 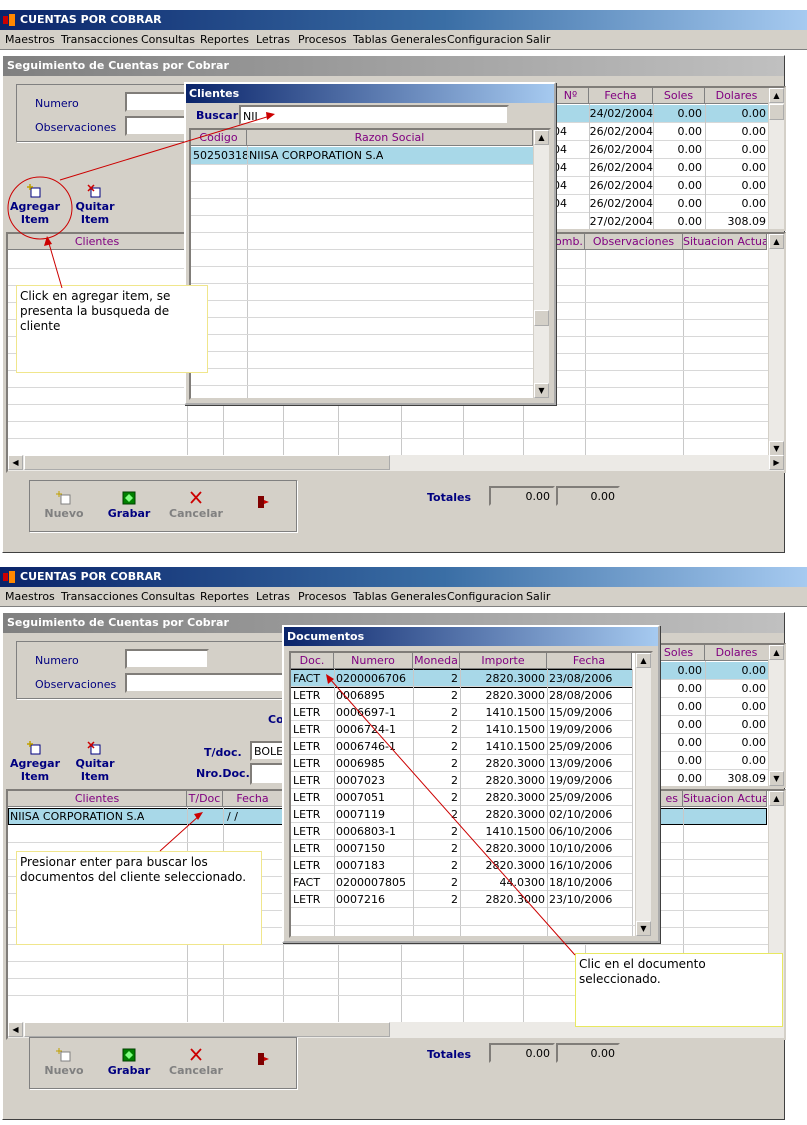 What do you see at coordinates (307, 712) in the screenshot?
I see `documento-cell: LETR` at bounding box center [307, 712].